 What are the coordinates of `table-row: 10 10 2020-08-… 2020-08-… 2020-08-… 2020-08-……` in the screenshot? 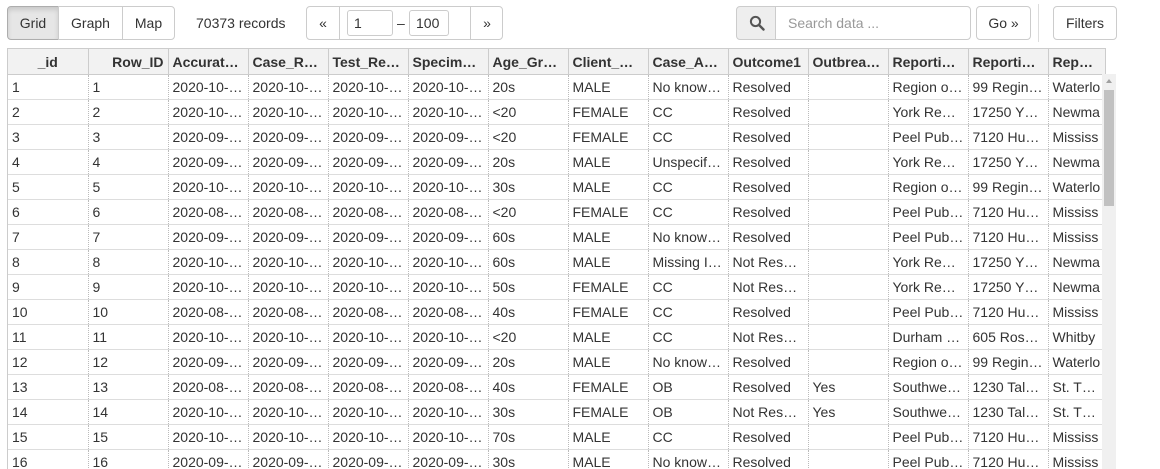 It's located at (557, 312).